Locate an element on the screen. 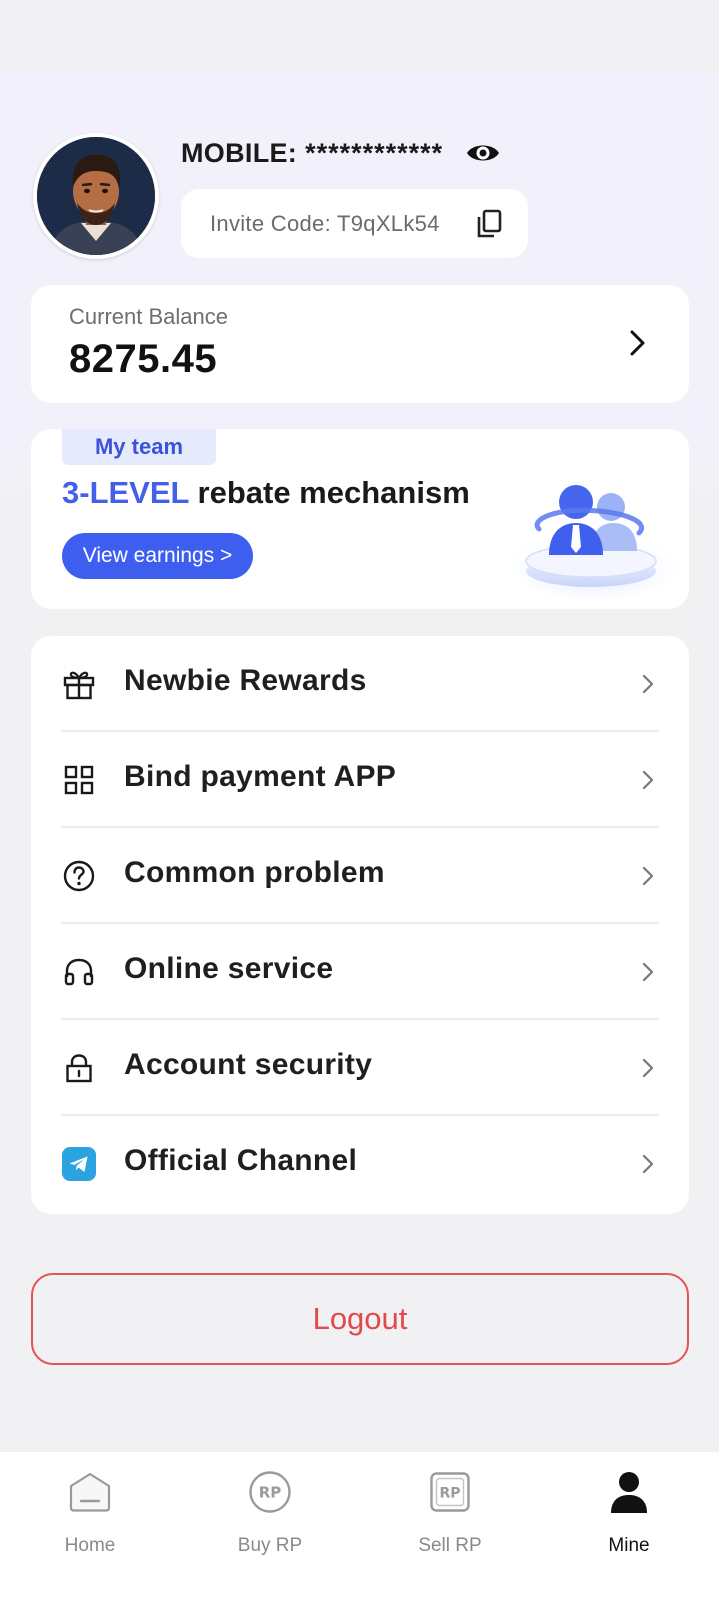  tab-buy-rp: RP Buy RP is located at coordinates (270, 1512).